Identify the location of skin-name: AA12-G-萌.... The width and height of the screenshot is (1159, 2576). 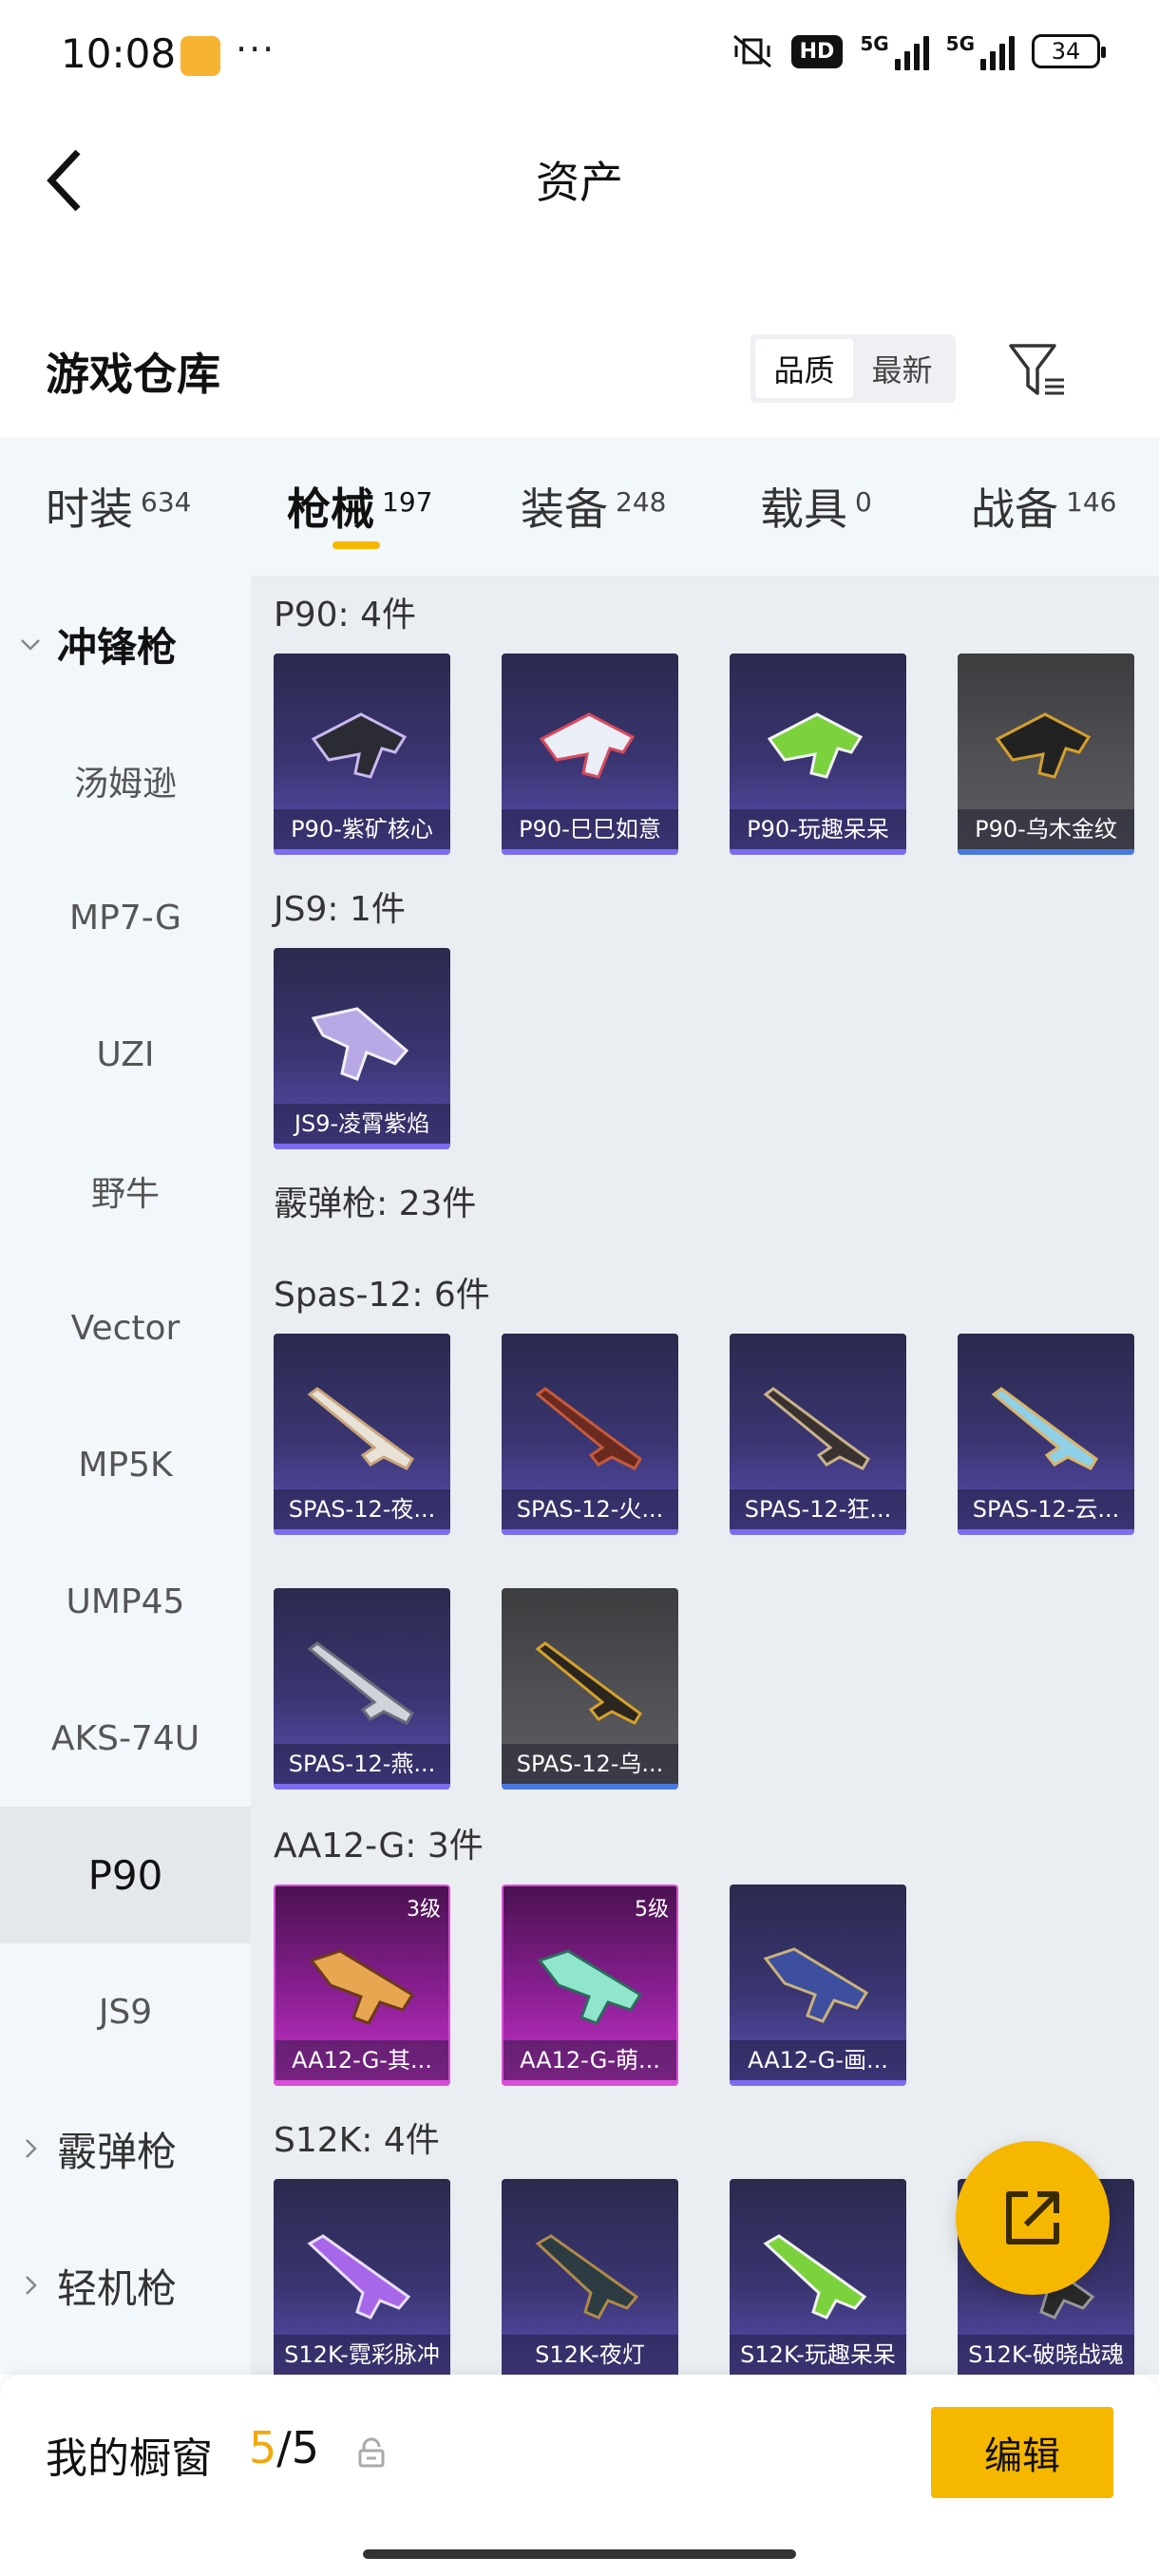
(590, 2060).